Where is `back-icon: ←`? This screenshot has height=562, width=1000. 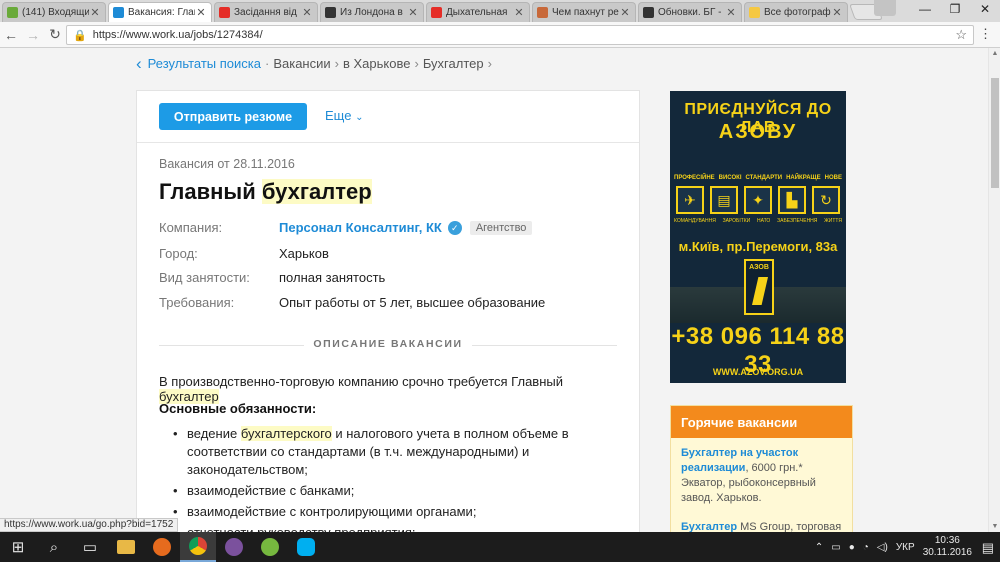
back-icon: ← is located at coordinates (11, 35).